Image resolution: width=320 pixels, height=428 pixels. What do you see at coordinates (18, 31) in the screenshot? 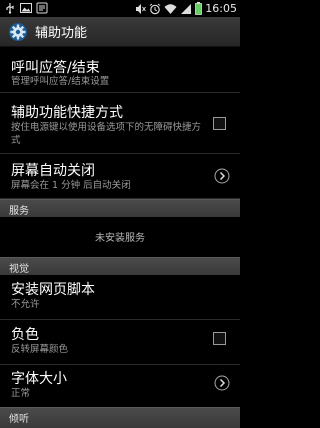
I see `settings-gear-icon` at bounding box center [18, 31].